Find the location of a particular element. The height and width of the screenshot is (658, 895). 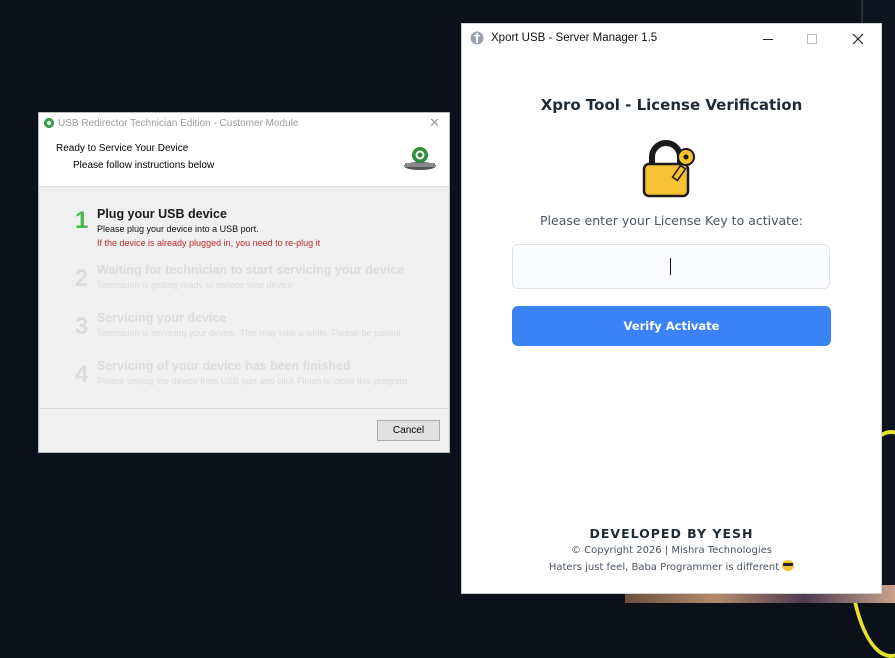

minimize-icon is located at coordinates (768, 39).